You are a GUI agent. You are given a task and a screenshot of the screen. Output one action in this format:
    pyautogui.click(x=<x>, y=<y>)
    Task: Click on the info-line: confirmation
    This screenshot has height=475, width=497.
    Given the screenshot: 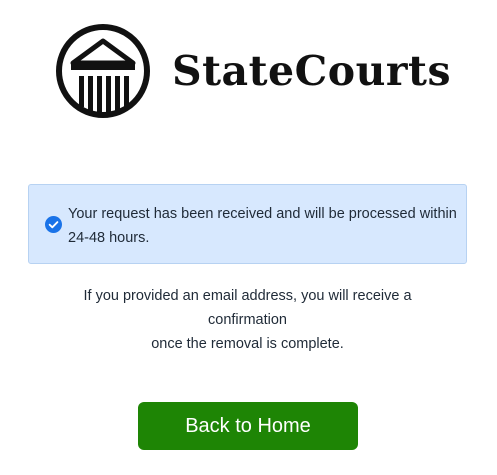 What is the action you would take?
    pyautogui.click(x=247, y=320)
    